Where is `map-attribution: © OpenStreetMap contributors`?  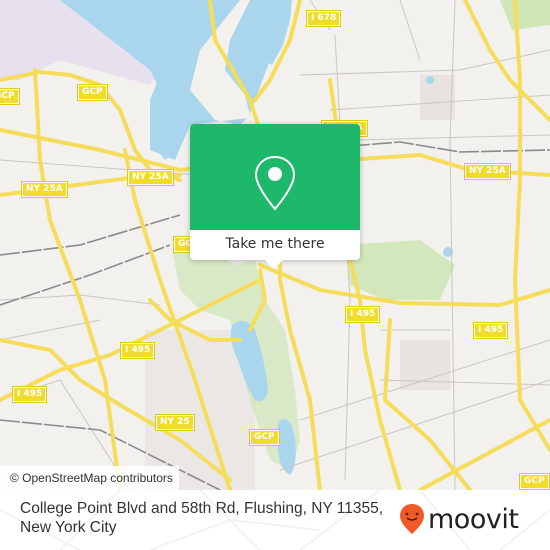
map-attribution: © OpenStreetMap contributors is located at coordinates (89, 478).